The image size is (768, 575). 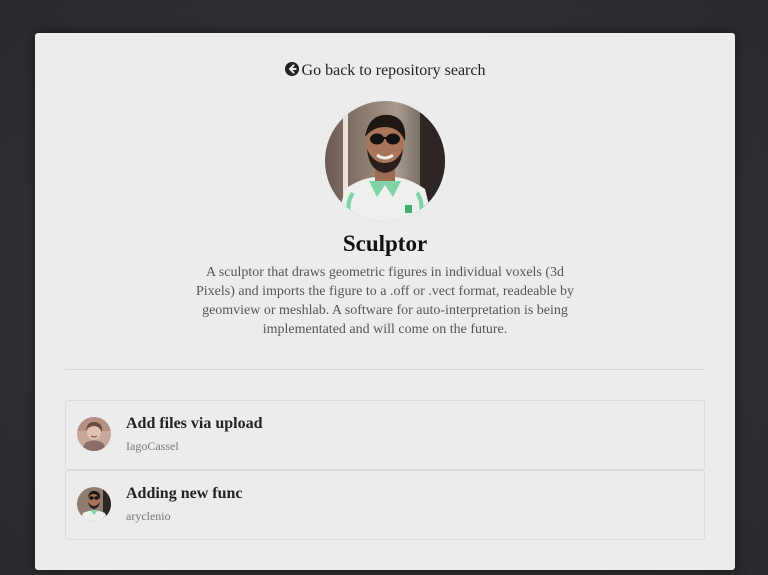 What do you see at coordinates (385, 435) in the screenshot?
I see `commit-item: Add files via upload IagoCassel` at bounding box center [385, 435].